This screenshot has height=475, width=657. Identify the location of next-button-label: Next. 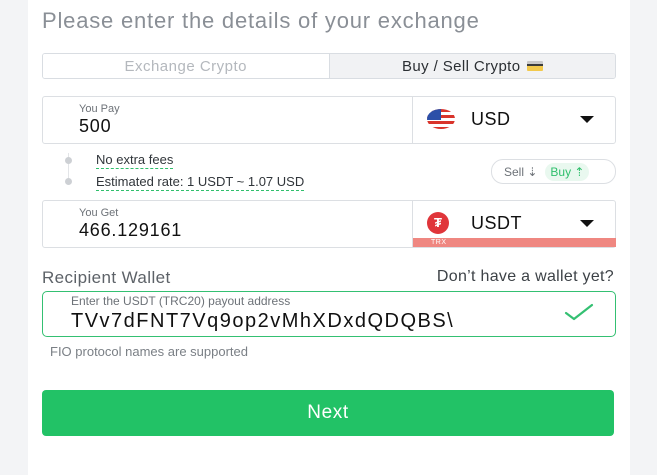
(328, 412).